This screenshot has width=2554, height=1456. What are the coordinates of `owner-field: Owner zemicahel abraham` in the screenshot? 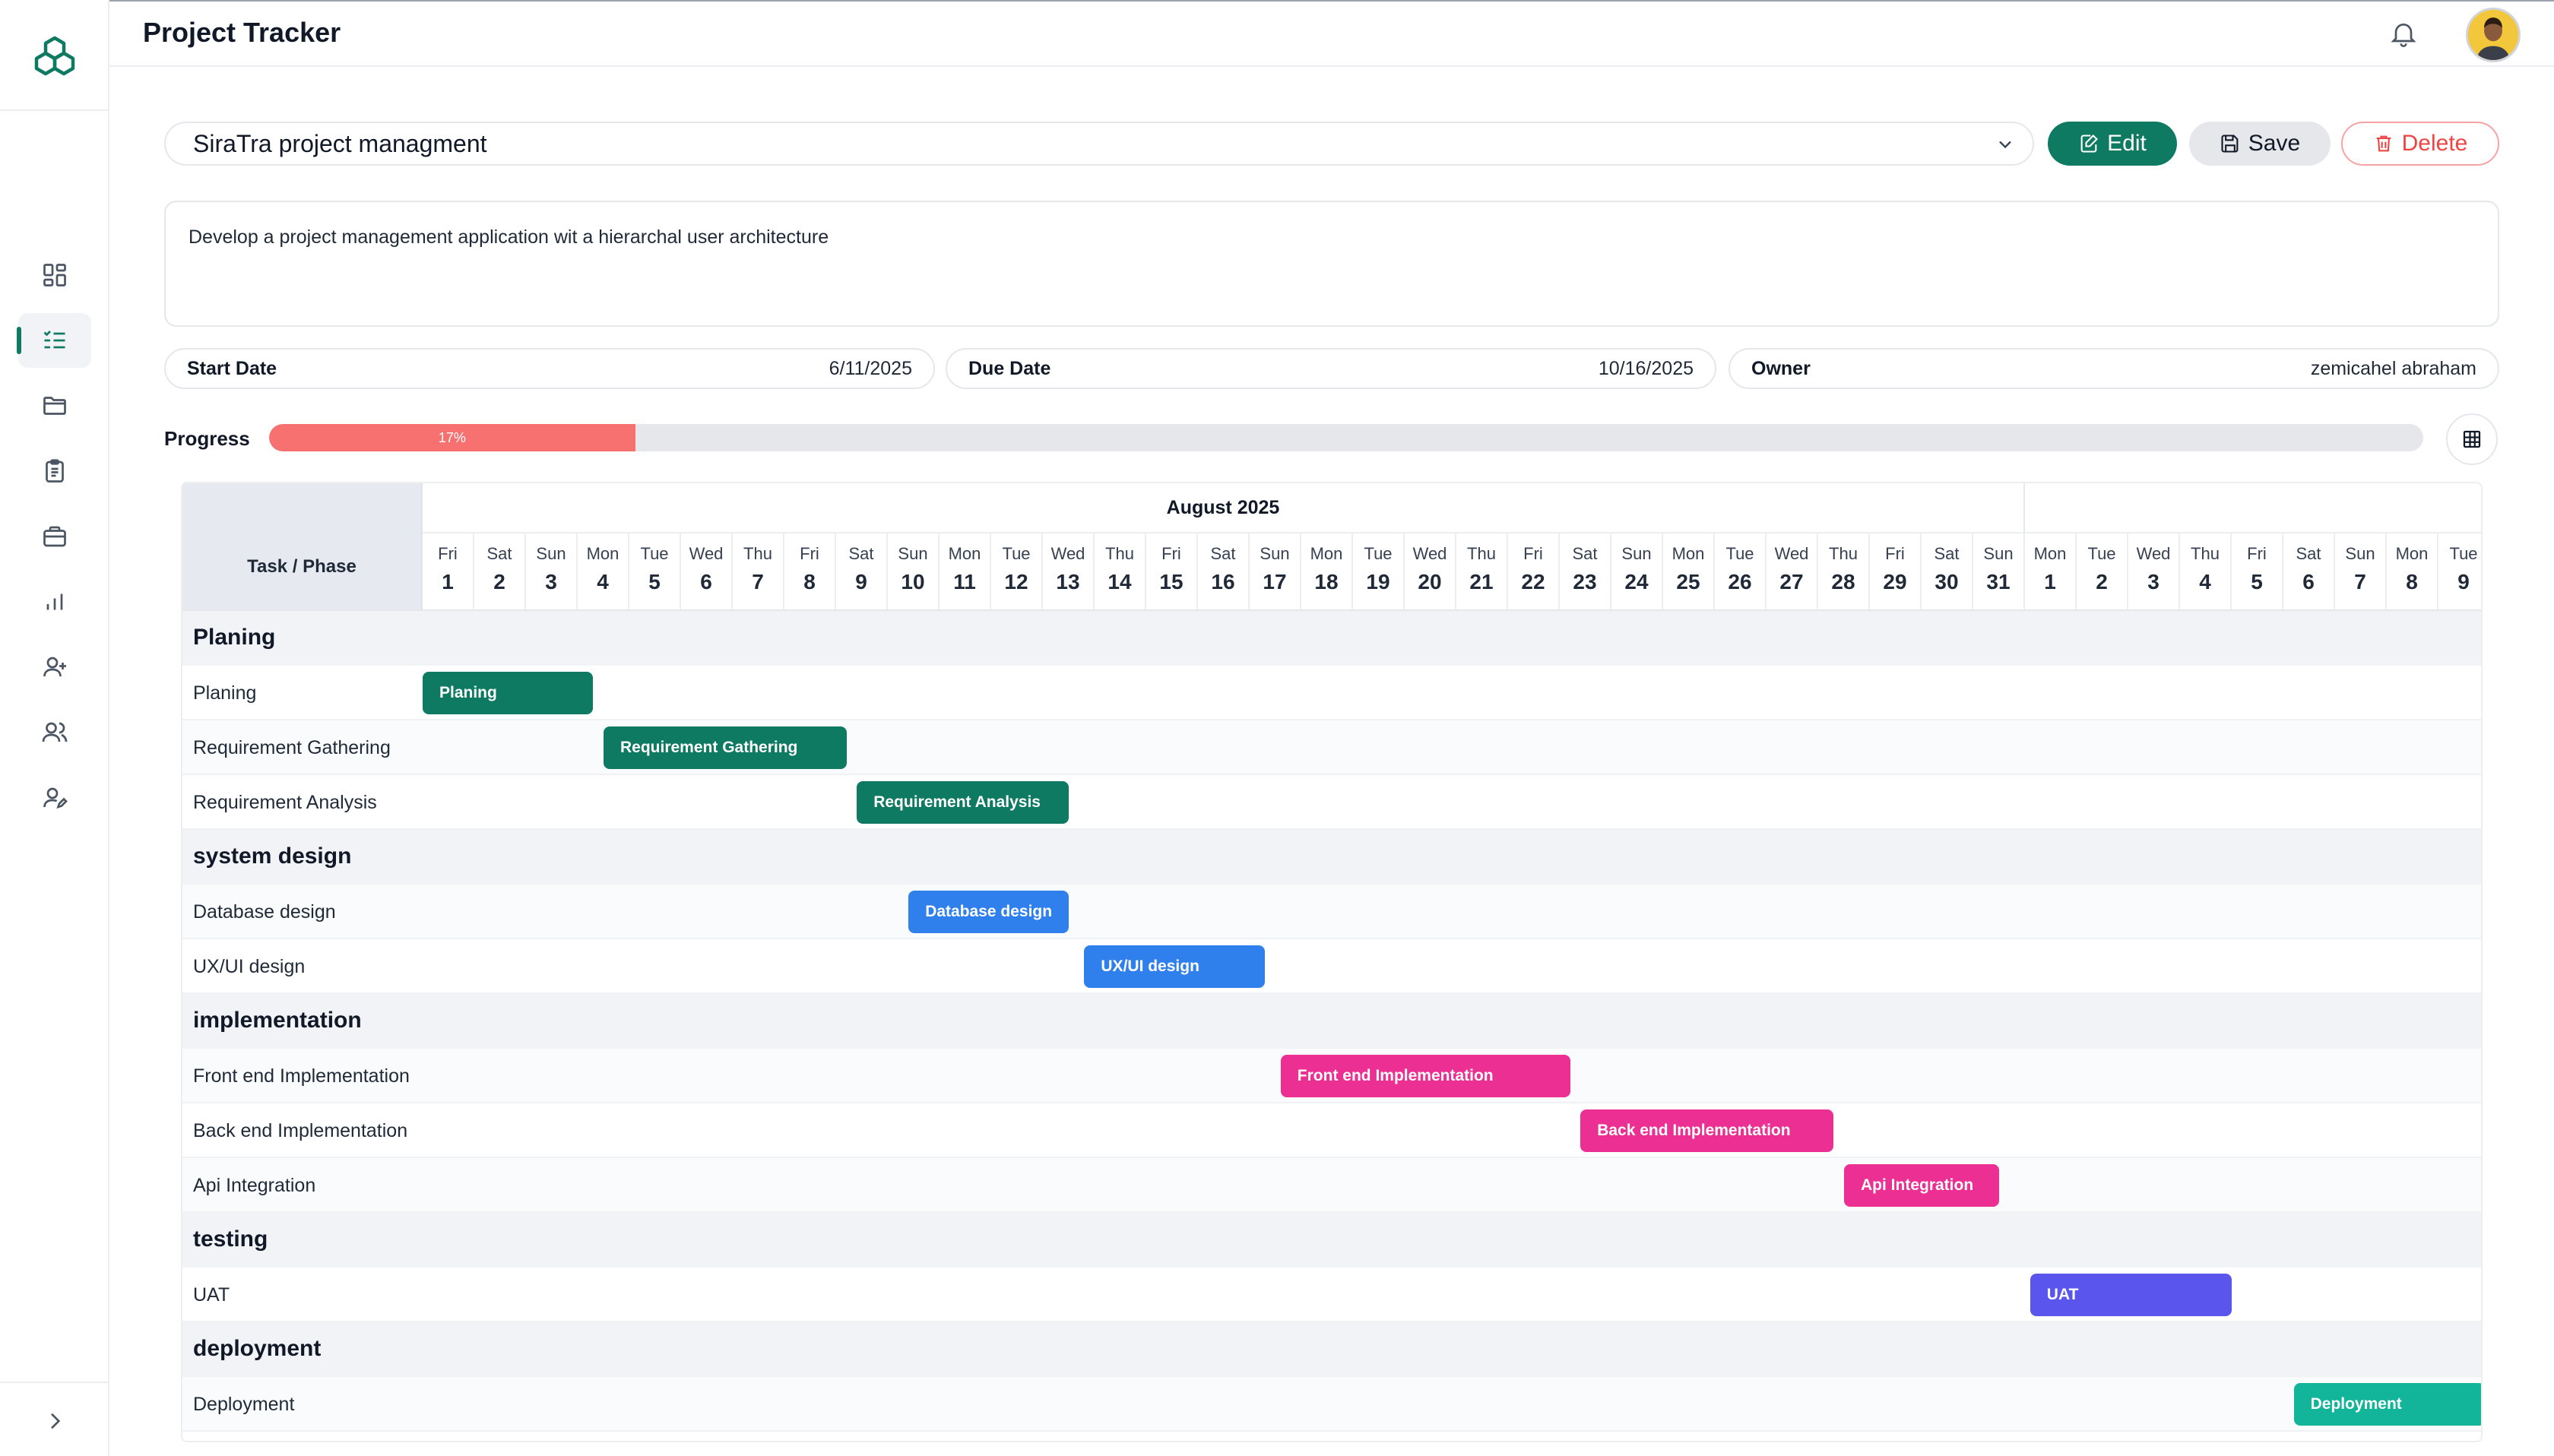 It's located at (2114, 368).